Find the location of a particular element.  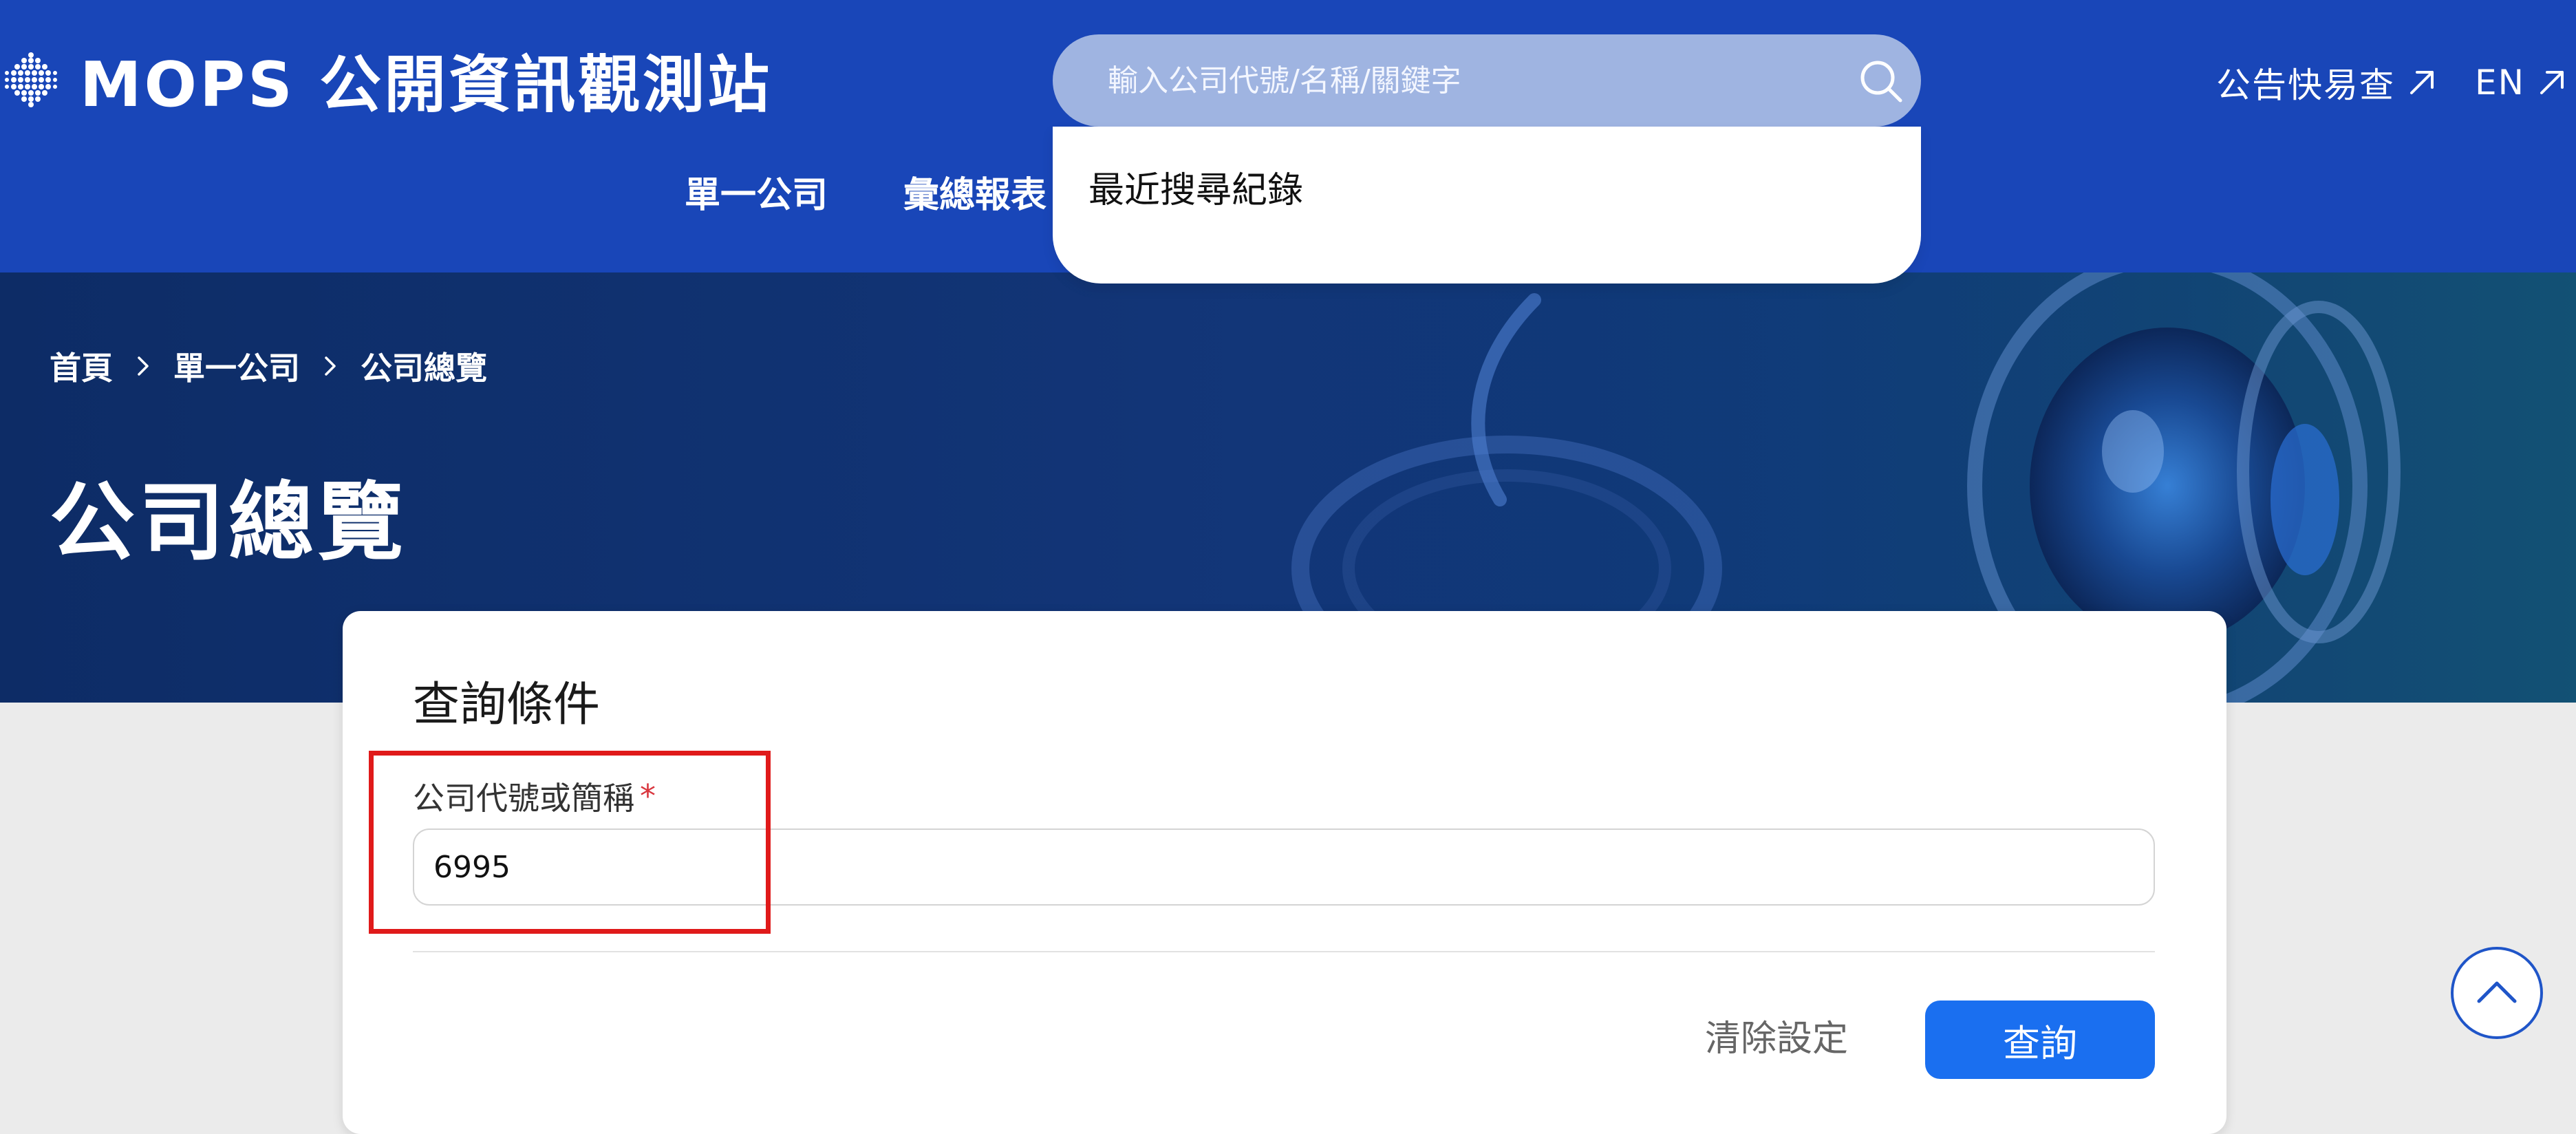

quick-search-link: 公告快易查 is located at coordinates (2327, 82).